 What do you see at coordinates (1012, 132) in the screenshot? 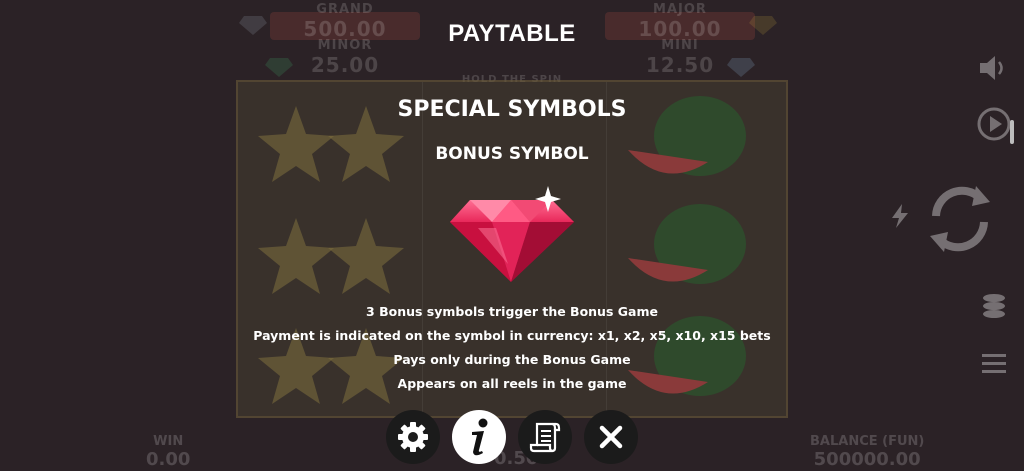
I see `scrollbar-thumb` at bounding box center [1012, 132].